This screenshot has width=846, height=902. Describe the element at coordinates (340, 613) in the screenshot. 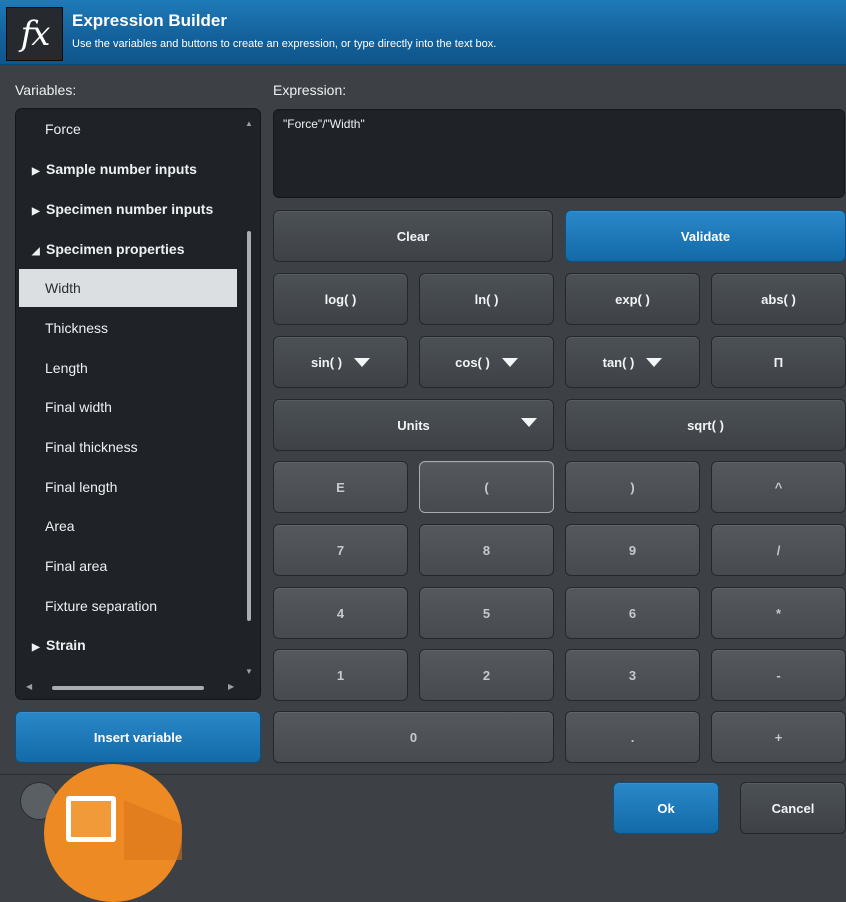

I see `digit-4-button: 4` at that location.